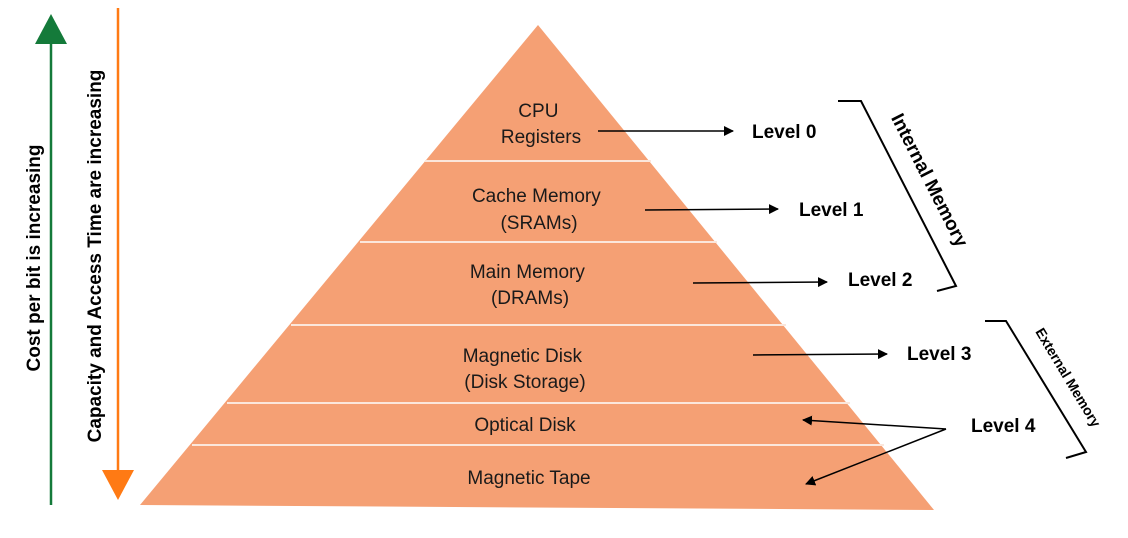 The image size is (1128, 538). Describe the element at coordinates (118, 485) in the screenshot. I see `arrow-down-icon` at that location.